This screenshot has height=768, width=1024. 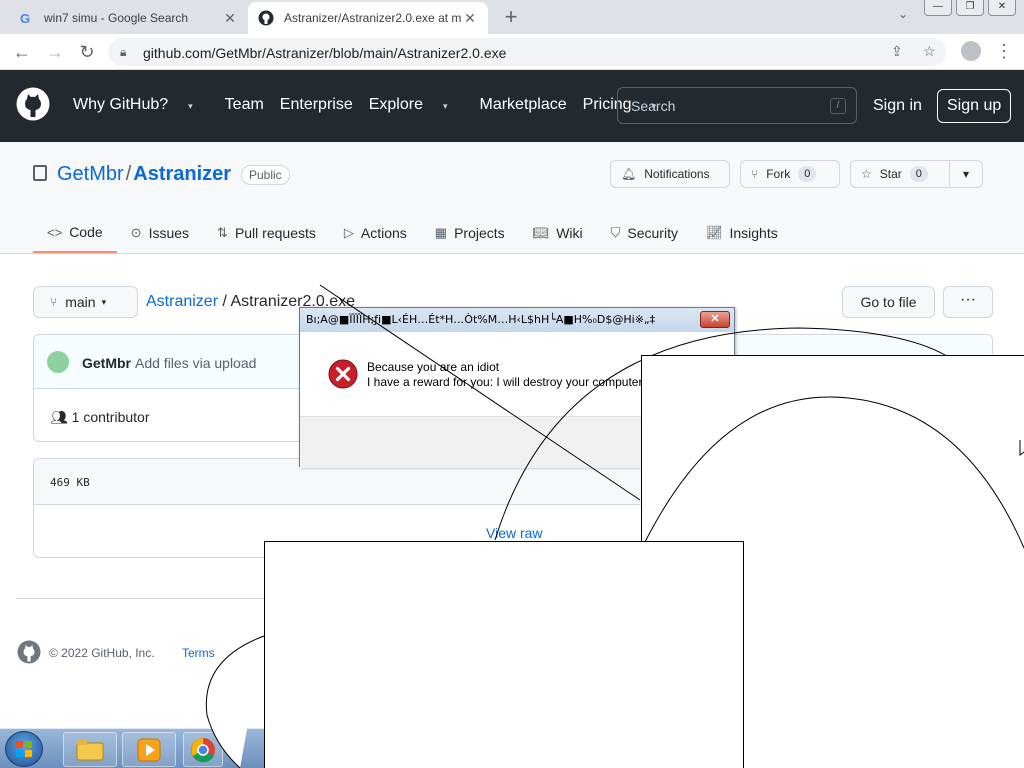 I want to click on github-logo-icon, so click(x=33, y=104).